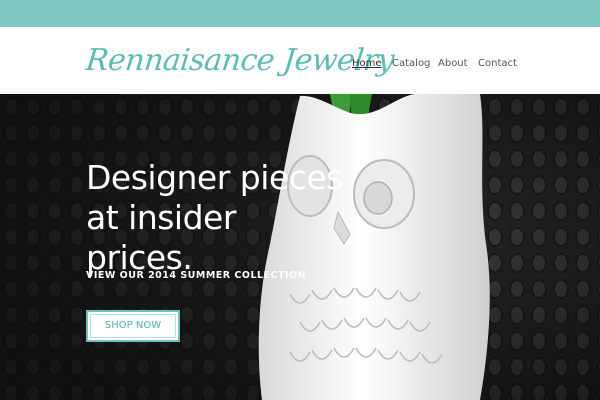 The width and height of the screenshot is (600, 400). I want to click on hero-subhead: VIEW OUR 2014 SUMMER COLLECTION, so click(196, 275).